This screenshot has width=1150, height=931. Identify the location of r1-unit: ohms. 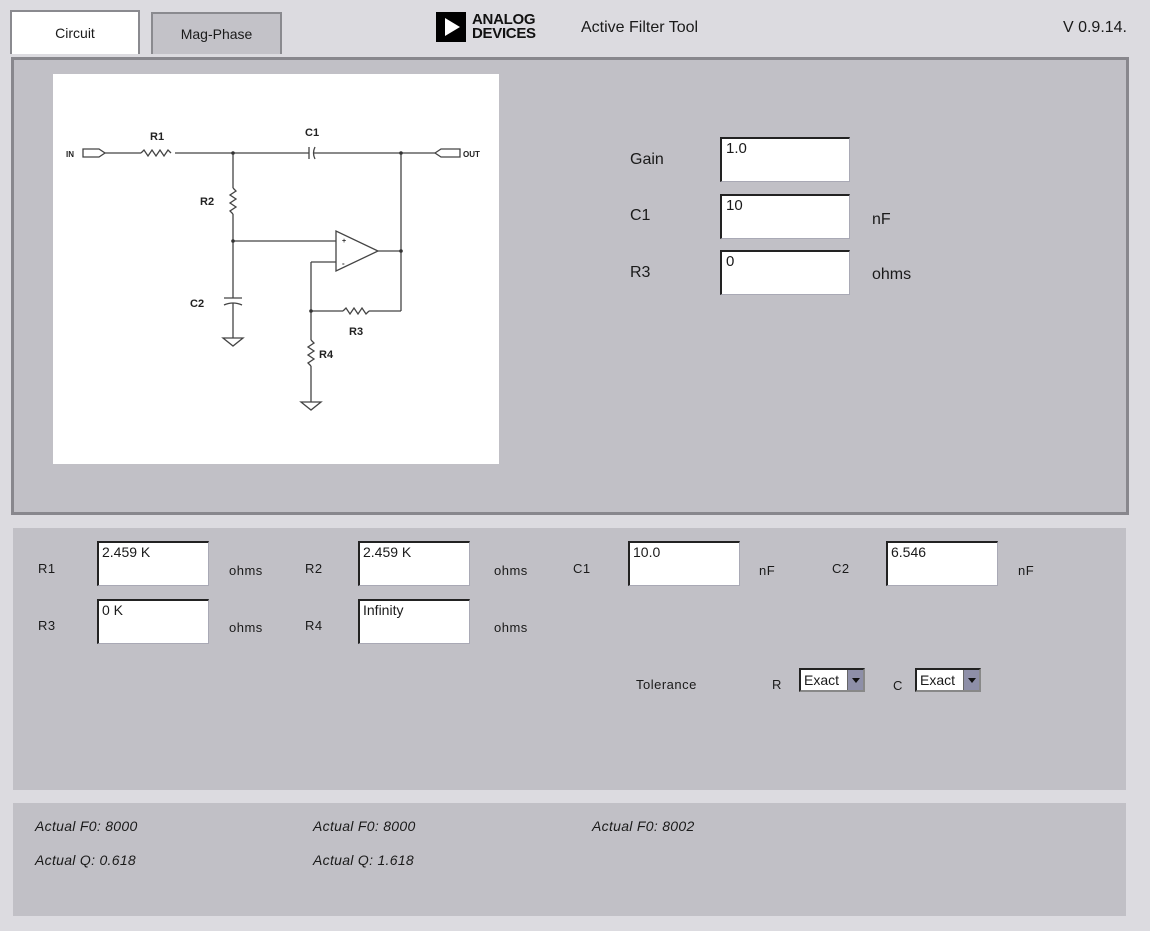
(246, 570).